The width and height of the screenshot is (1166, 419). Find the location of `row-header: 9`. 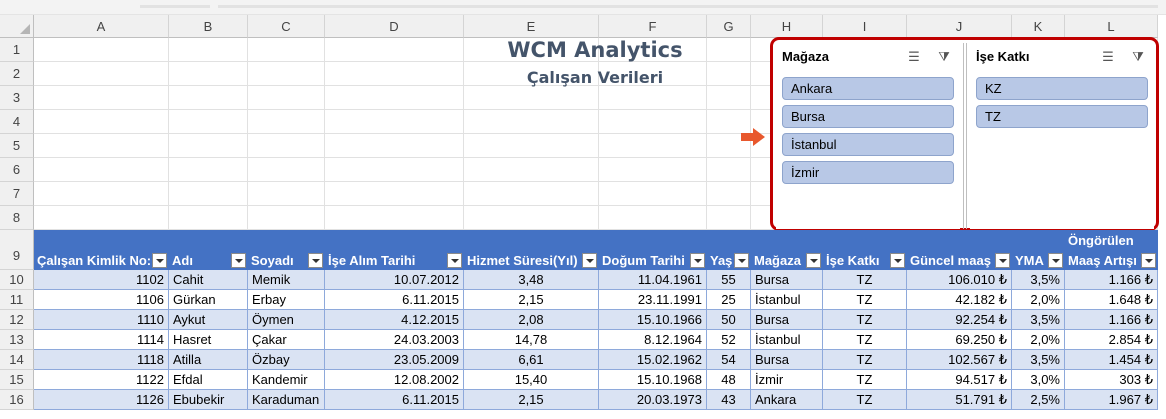

row-header: 9 is located at coordinates (17, 250).